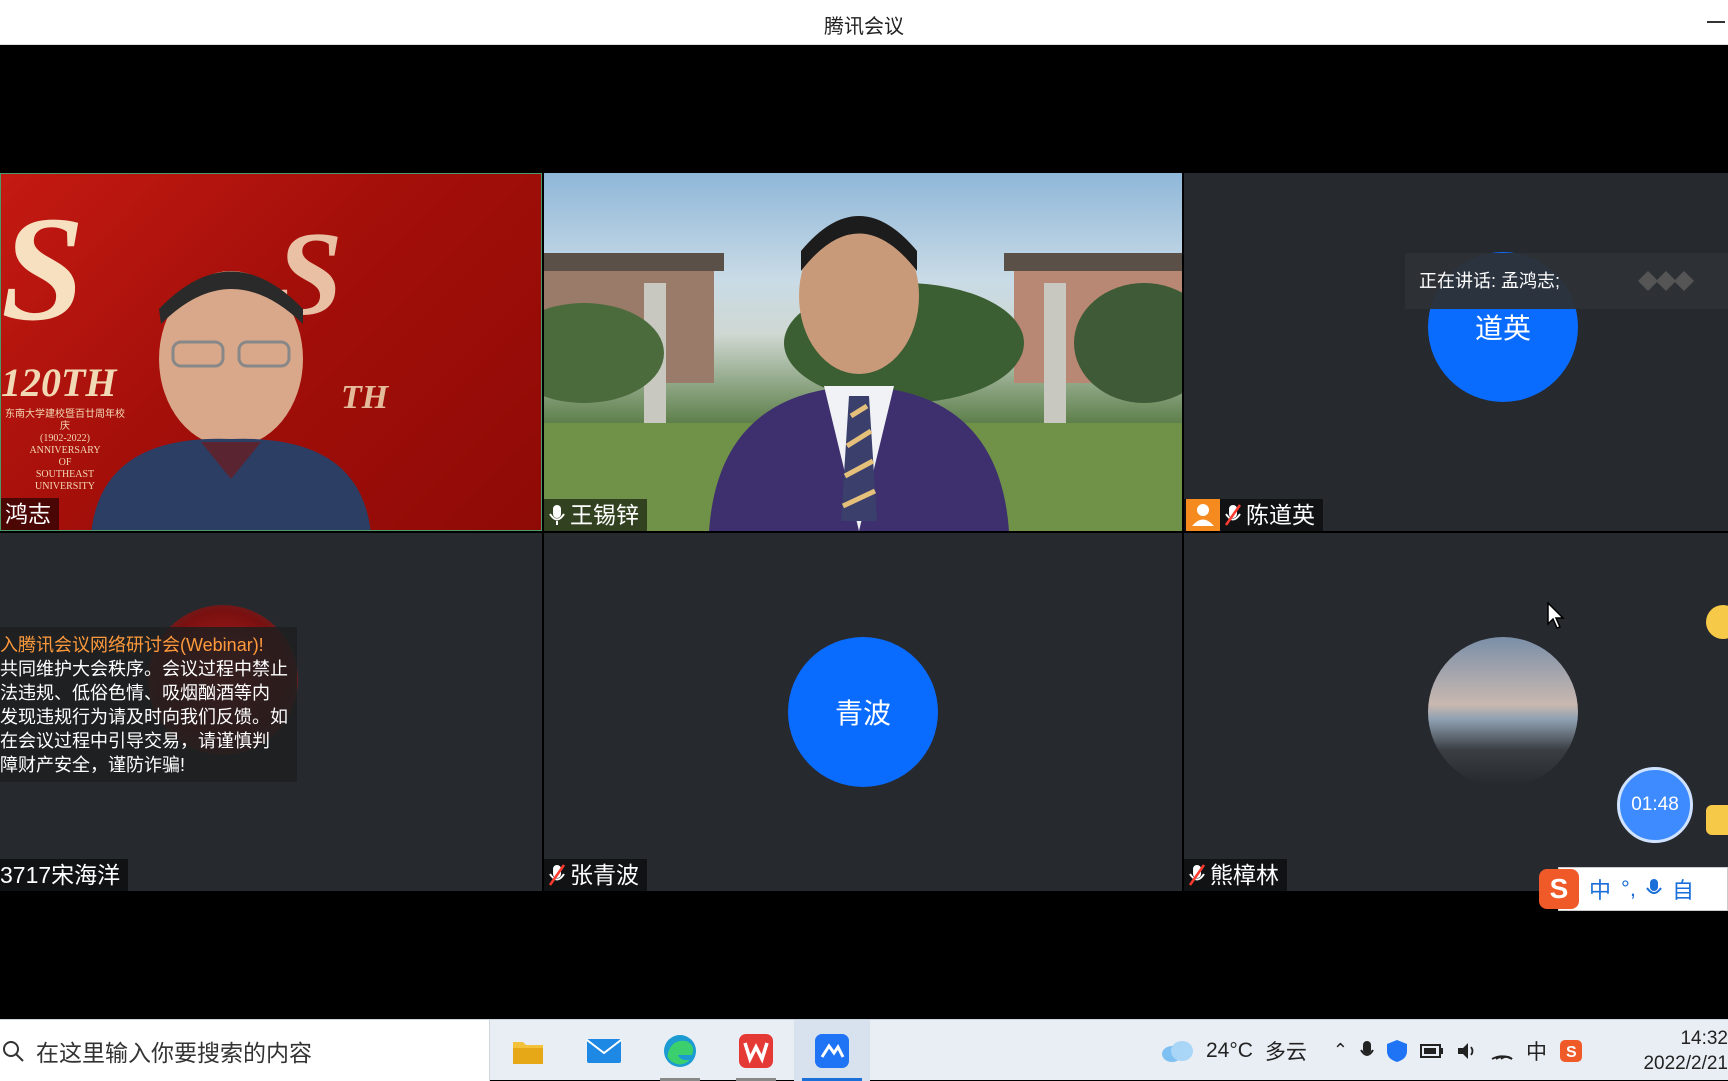 The image size is (1728, 1081). I want to click on clock-time: 14:32, so click(1704, 1038).